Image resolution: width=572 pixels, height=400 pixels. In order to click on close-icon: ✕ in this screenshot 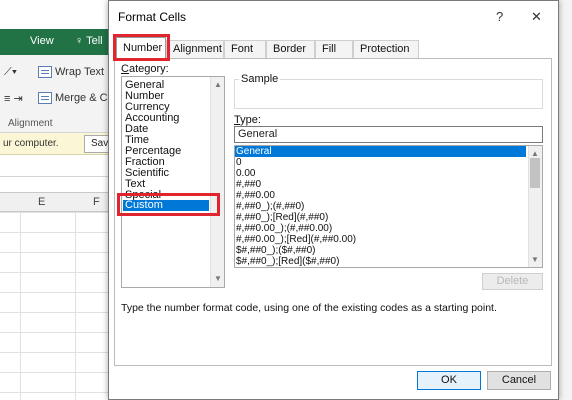, I will do `click(536, 17)`.